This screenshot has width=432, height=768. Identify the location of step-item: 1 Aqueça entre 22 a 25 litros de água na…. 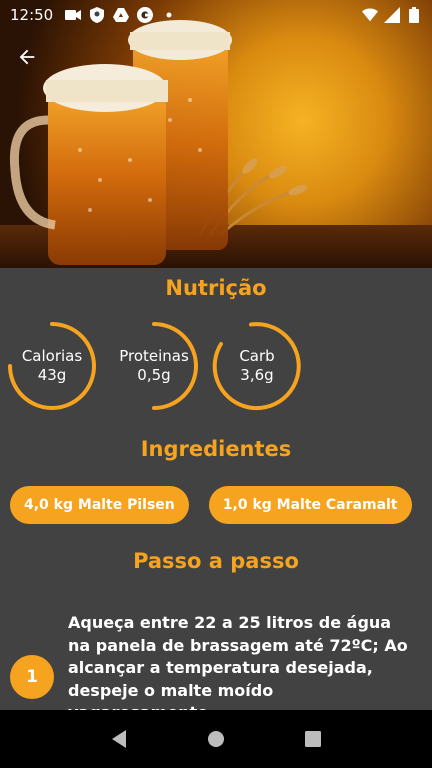
(216, 668).